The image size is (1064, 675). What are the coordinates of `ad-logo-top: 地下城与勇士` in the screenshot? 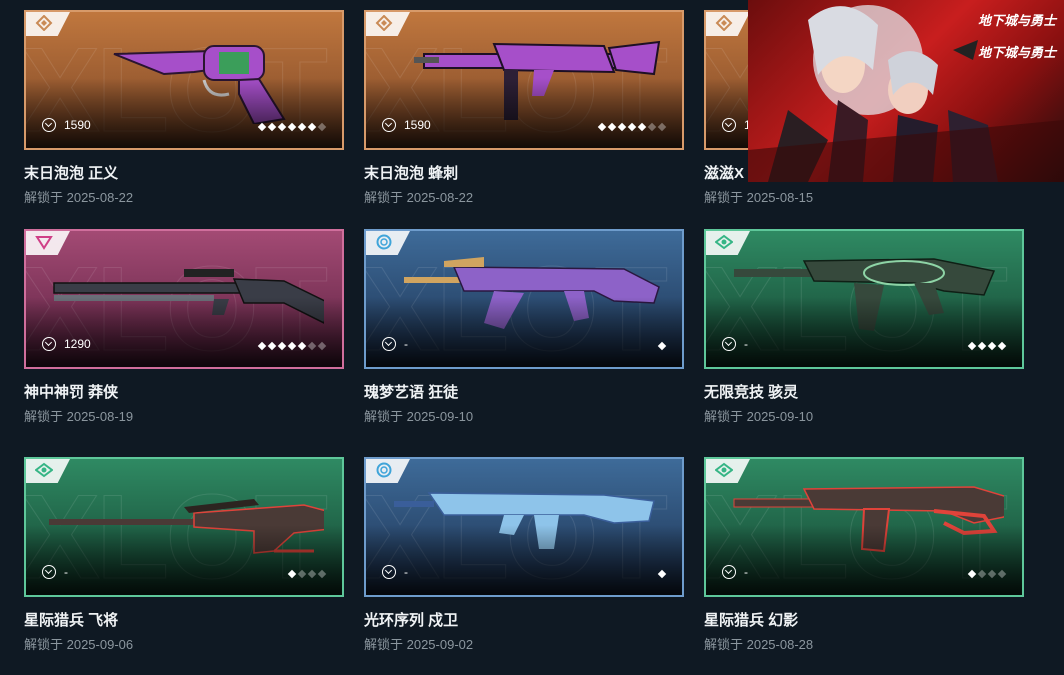 It's located at (1016, 20).